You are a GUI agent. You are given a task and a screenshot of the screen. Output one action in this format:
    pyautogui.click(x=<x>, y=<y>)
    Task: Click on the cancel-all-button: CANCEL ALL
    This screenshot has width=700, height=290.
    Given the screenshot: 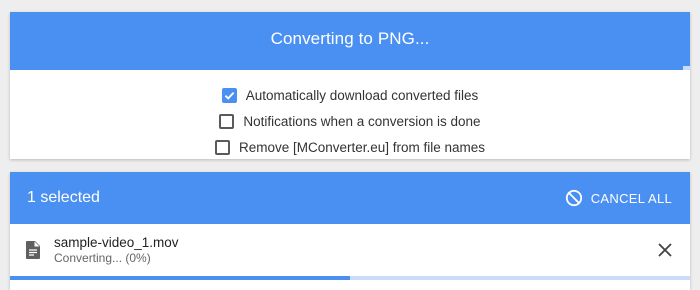 What is the action you would take?
    pyautogui.click(x=618, y=198)
    